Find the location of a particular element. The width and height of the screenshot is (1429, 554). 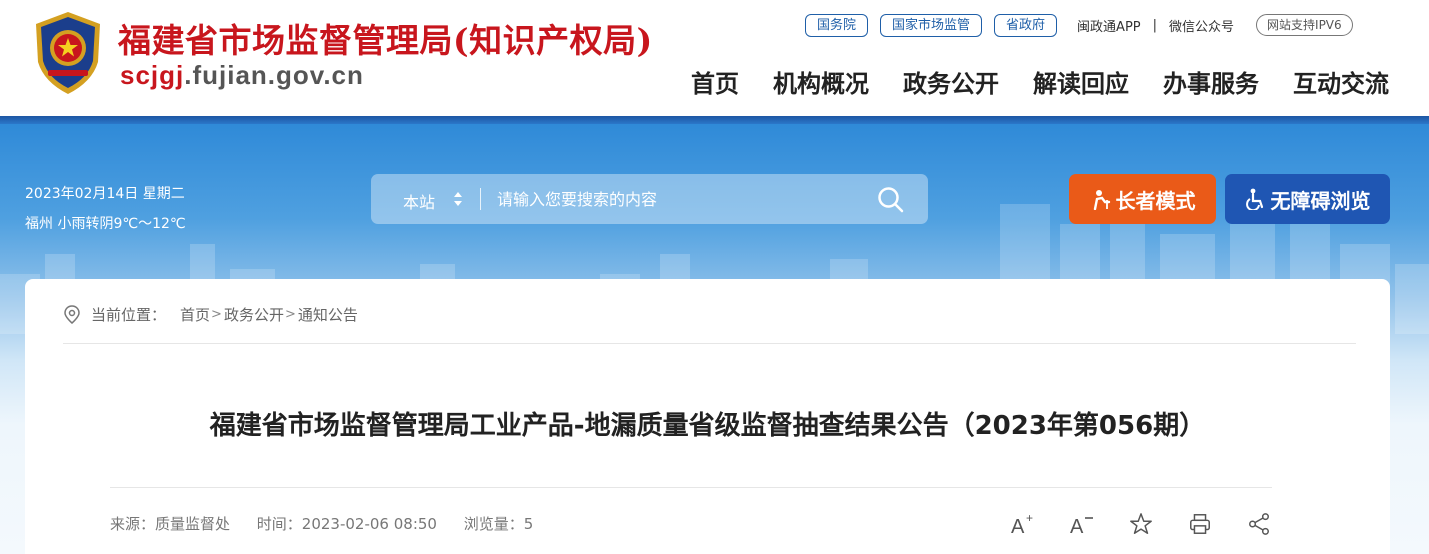

date-weather: 2023年02月14日 星期二 福州 小雨转阴9℃～12℃ is located at coordinates (105, 209).